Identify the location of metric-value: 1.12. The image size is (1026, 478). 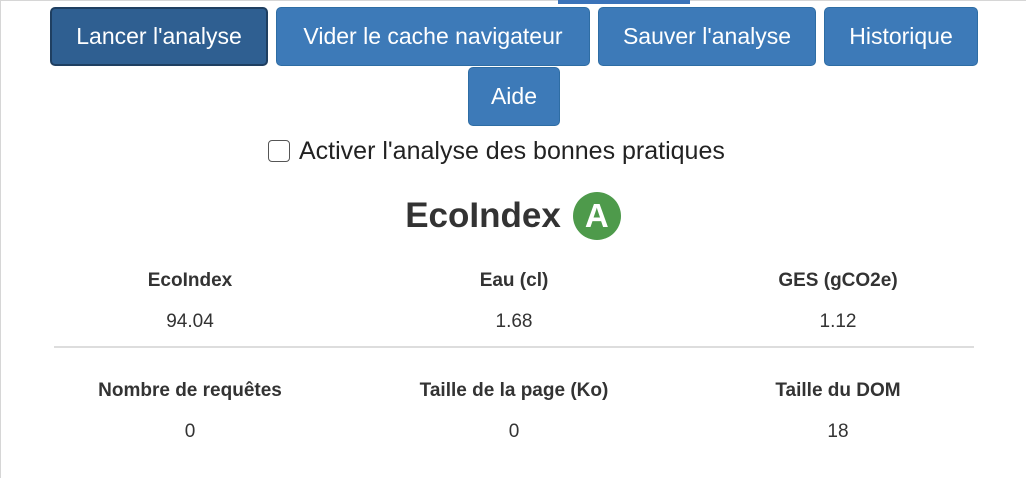
(838, 321).